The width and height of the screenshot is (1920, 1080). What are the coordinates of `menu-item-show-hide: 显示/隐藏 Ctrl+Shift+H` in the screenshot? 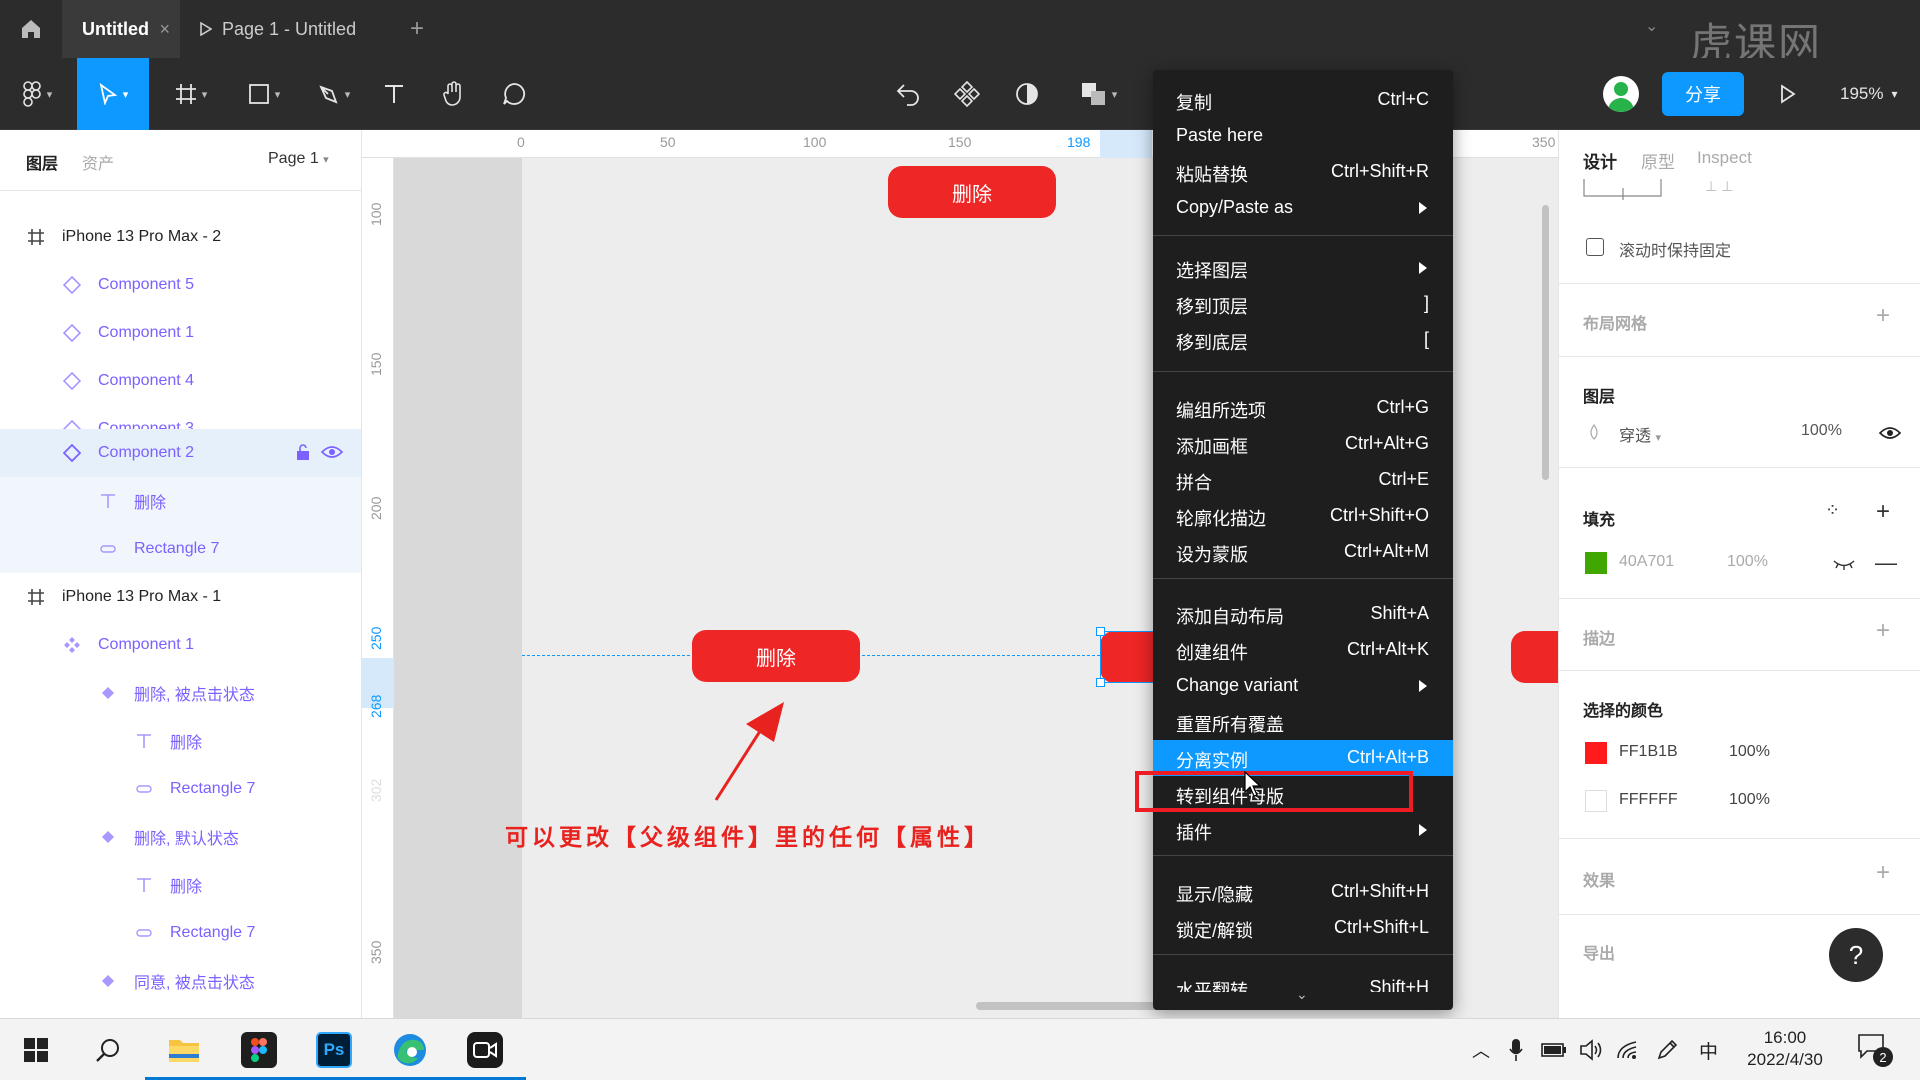 It's located at (1303, 892).